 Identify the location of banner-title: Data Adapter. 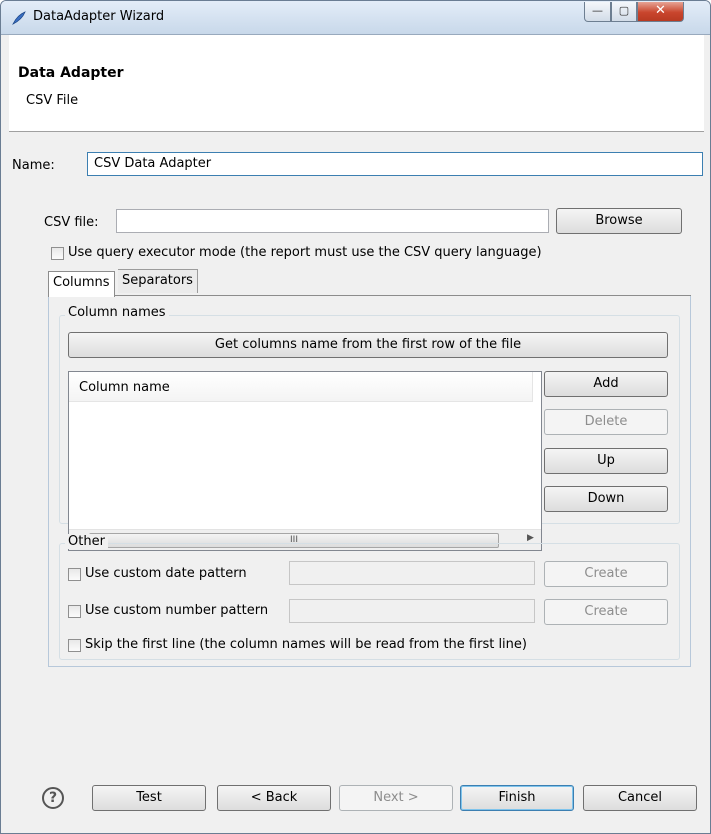
(71, 73).